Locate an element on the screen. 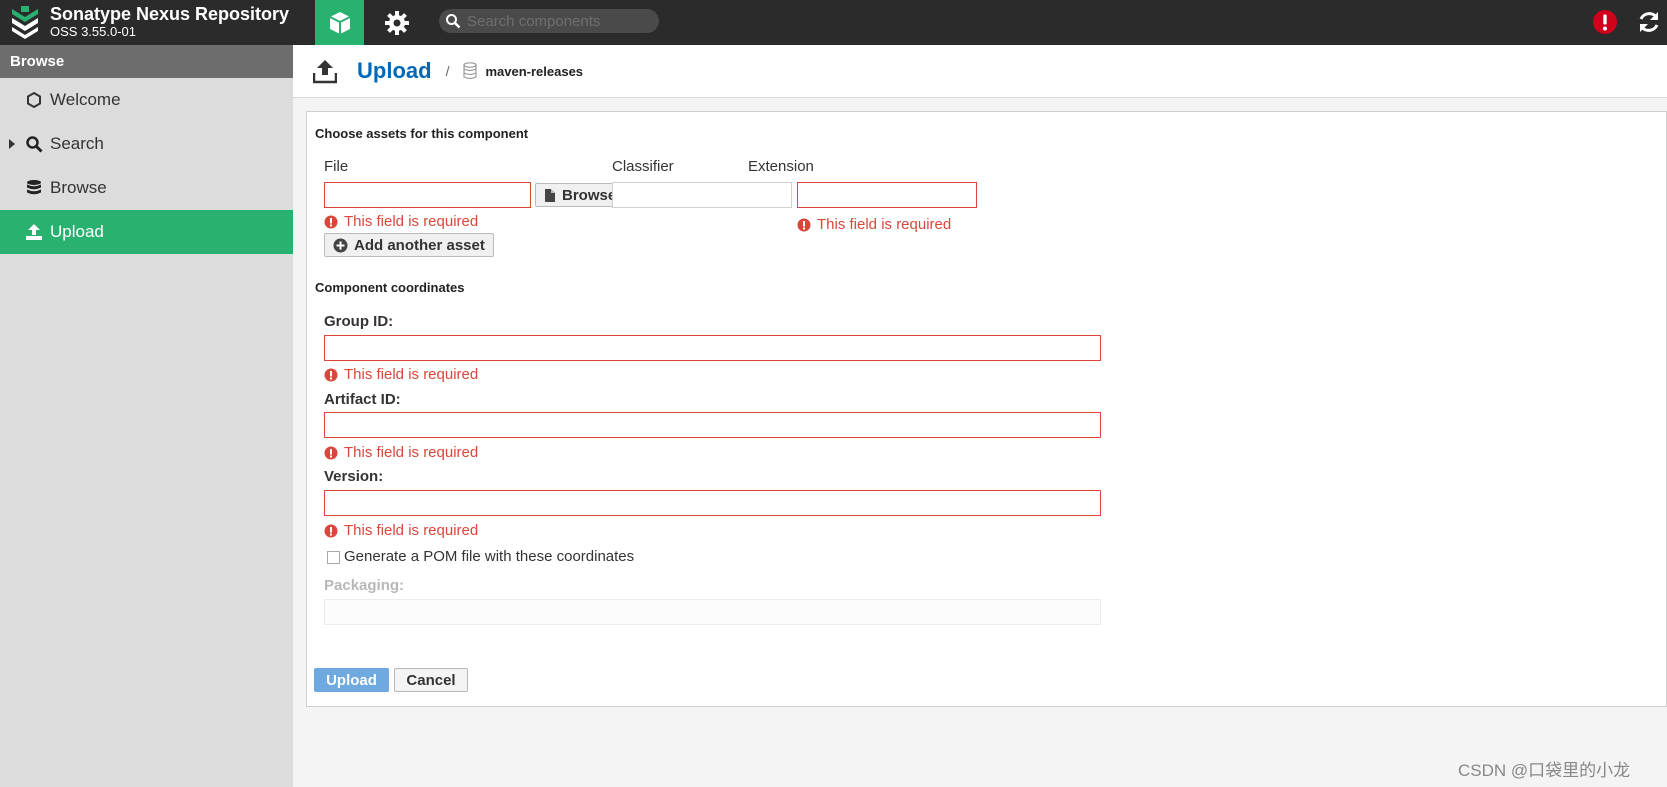 This screenshot has height=787, width=1667. file-label: File is located at coordinates (336, 166).